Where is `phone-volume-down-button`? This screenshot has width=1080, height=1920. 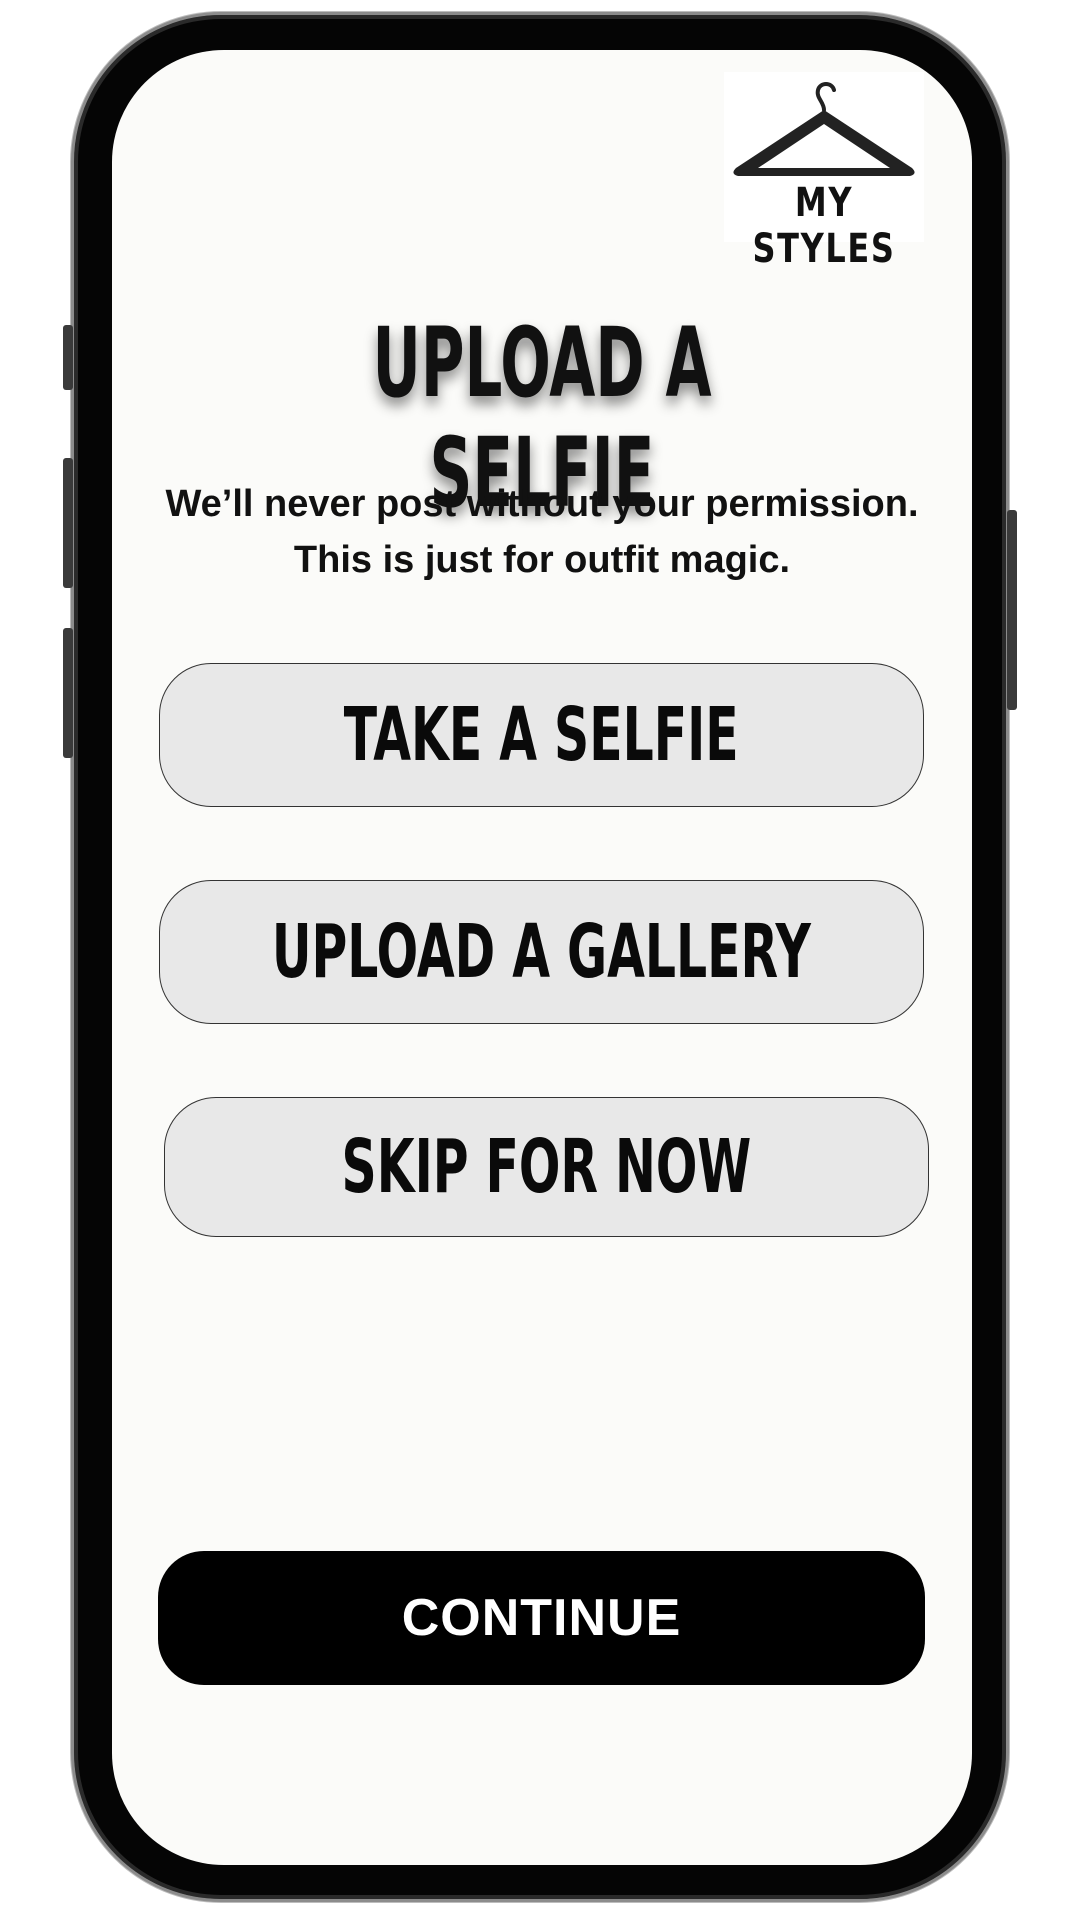 phone-volume-down-button is located at coordinates (68, 693).